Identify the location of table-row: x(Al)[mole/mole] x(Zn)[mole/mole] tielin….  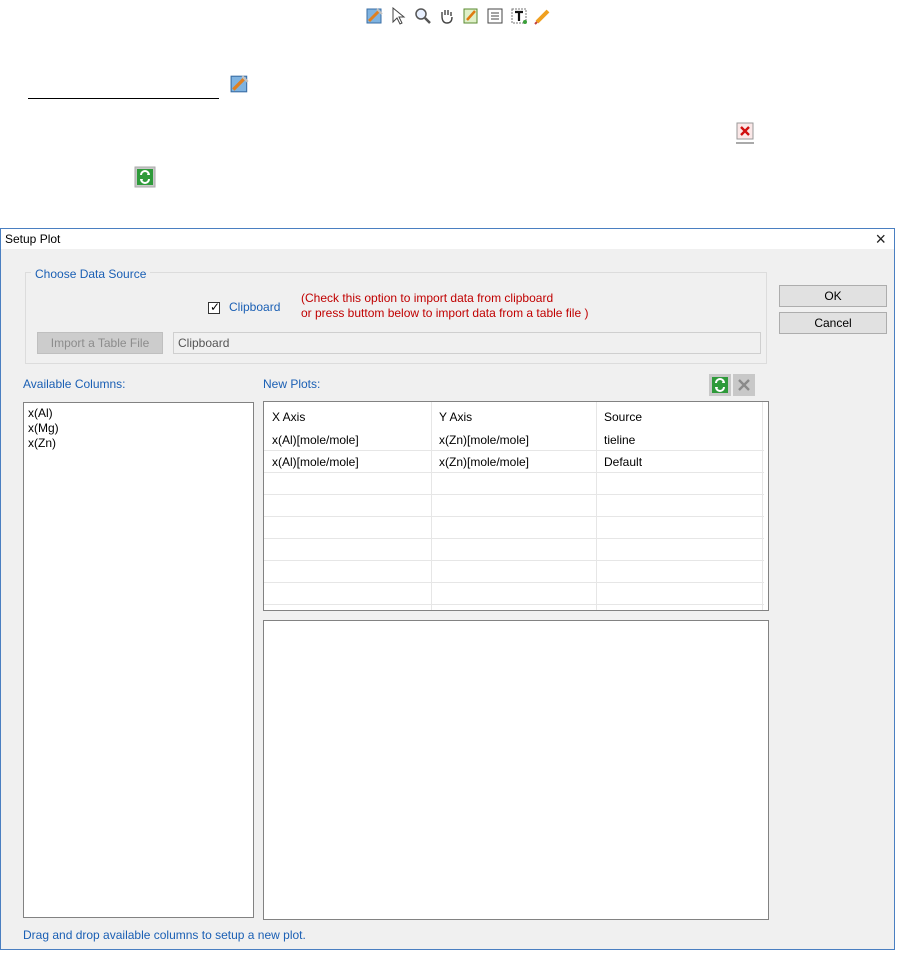
(514, 440).